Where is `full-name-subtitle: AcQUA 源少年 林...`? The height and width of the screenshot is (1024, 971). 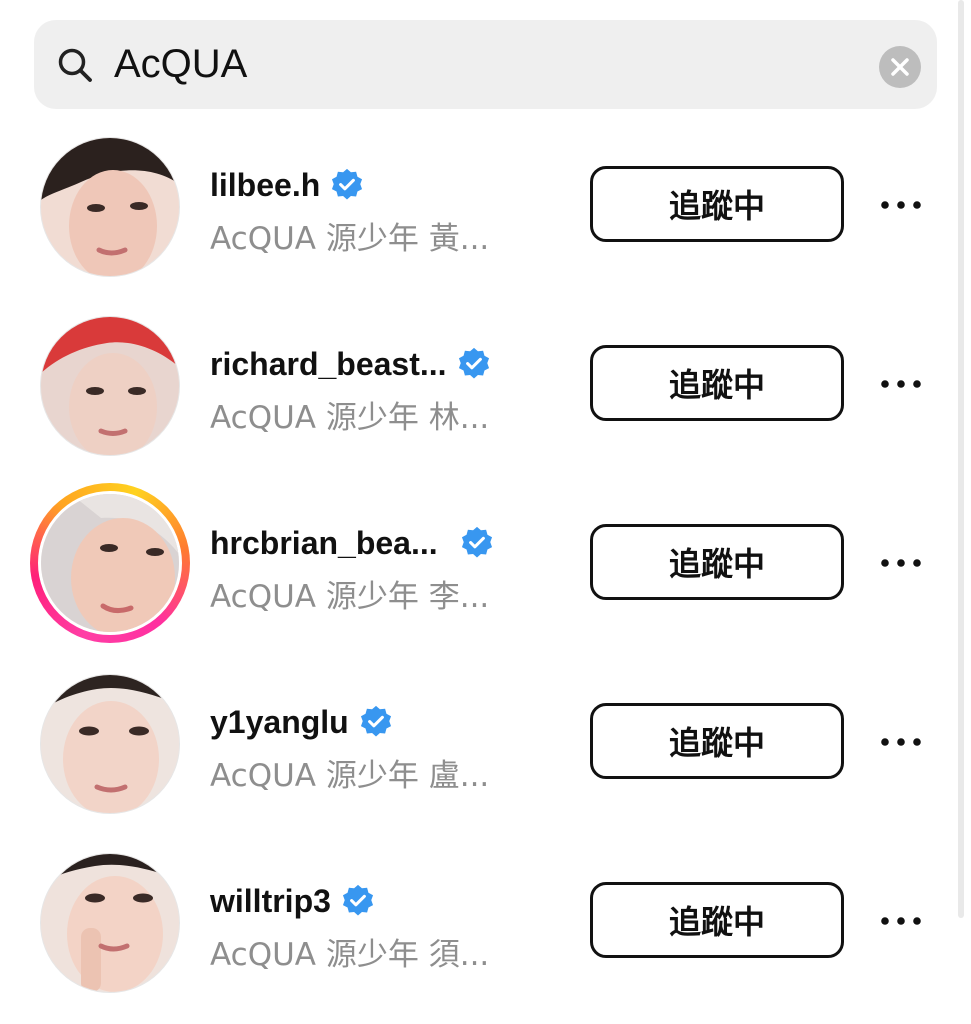 full-name-subtitle: AcQUA 源少年 林... is located at coordinates (350, 418).